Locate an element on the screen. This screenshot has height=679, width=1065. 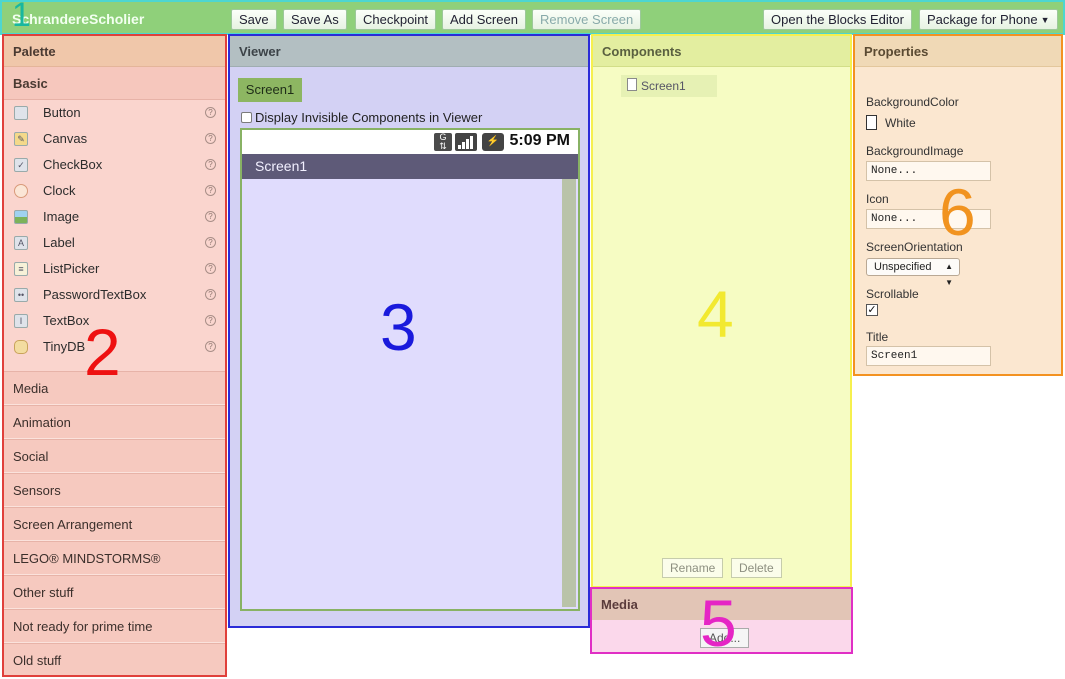
phone-status-bar: G ⇅ ⚡ 5:09 PM is located at coordinates (410, 142).